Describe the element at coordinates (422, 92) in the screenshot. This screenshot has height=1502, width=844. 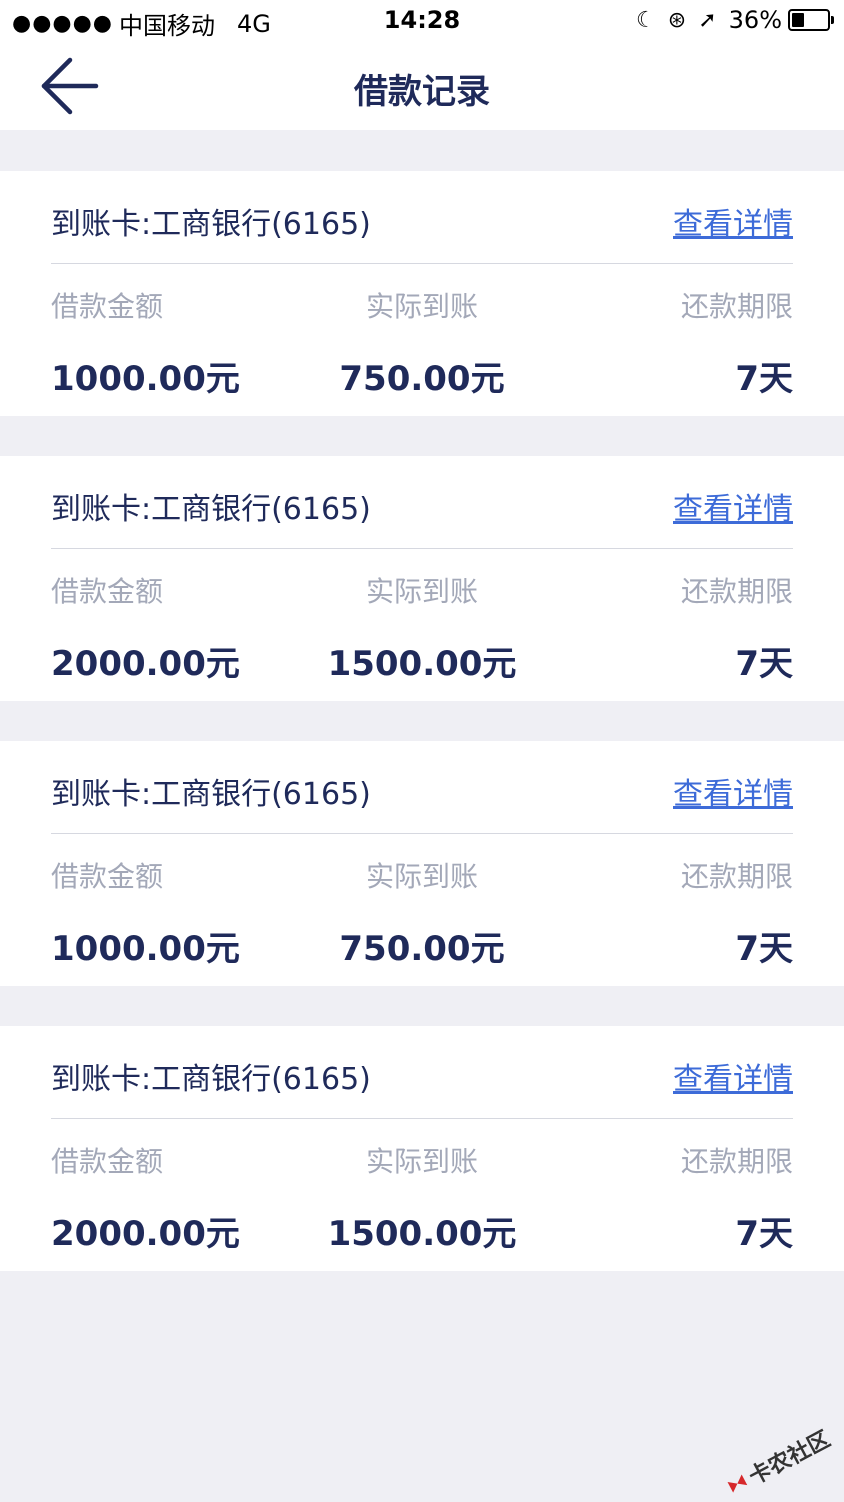
I see `page-title: 借款记录` at that location.